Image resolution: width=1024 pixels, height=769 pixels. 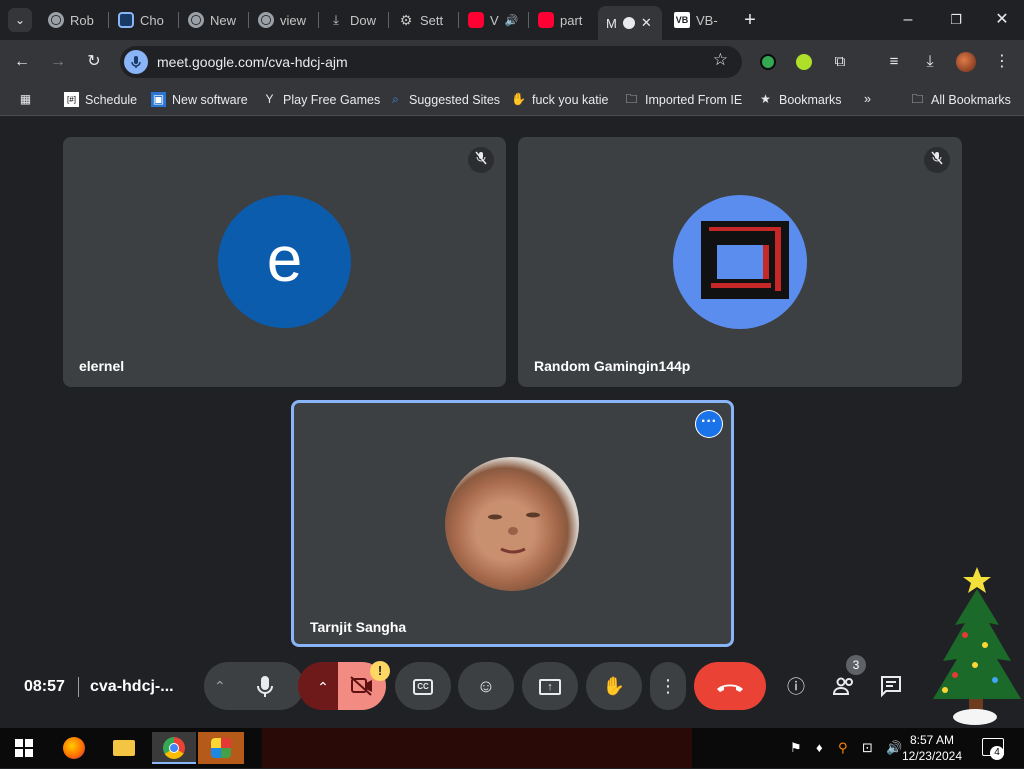 I want to click on notification-count-badge: 4, so click(x=997, y=753).